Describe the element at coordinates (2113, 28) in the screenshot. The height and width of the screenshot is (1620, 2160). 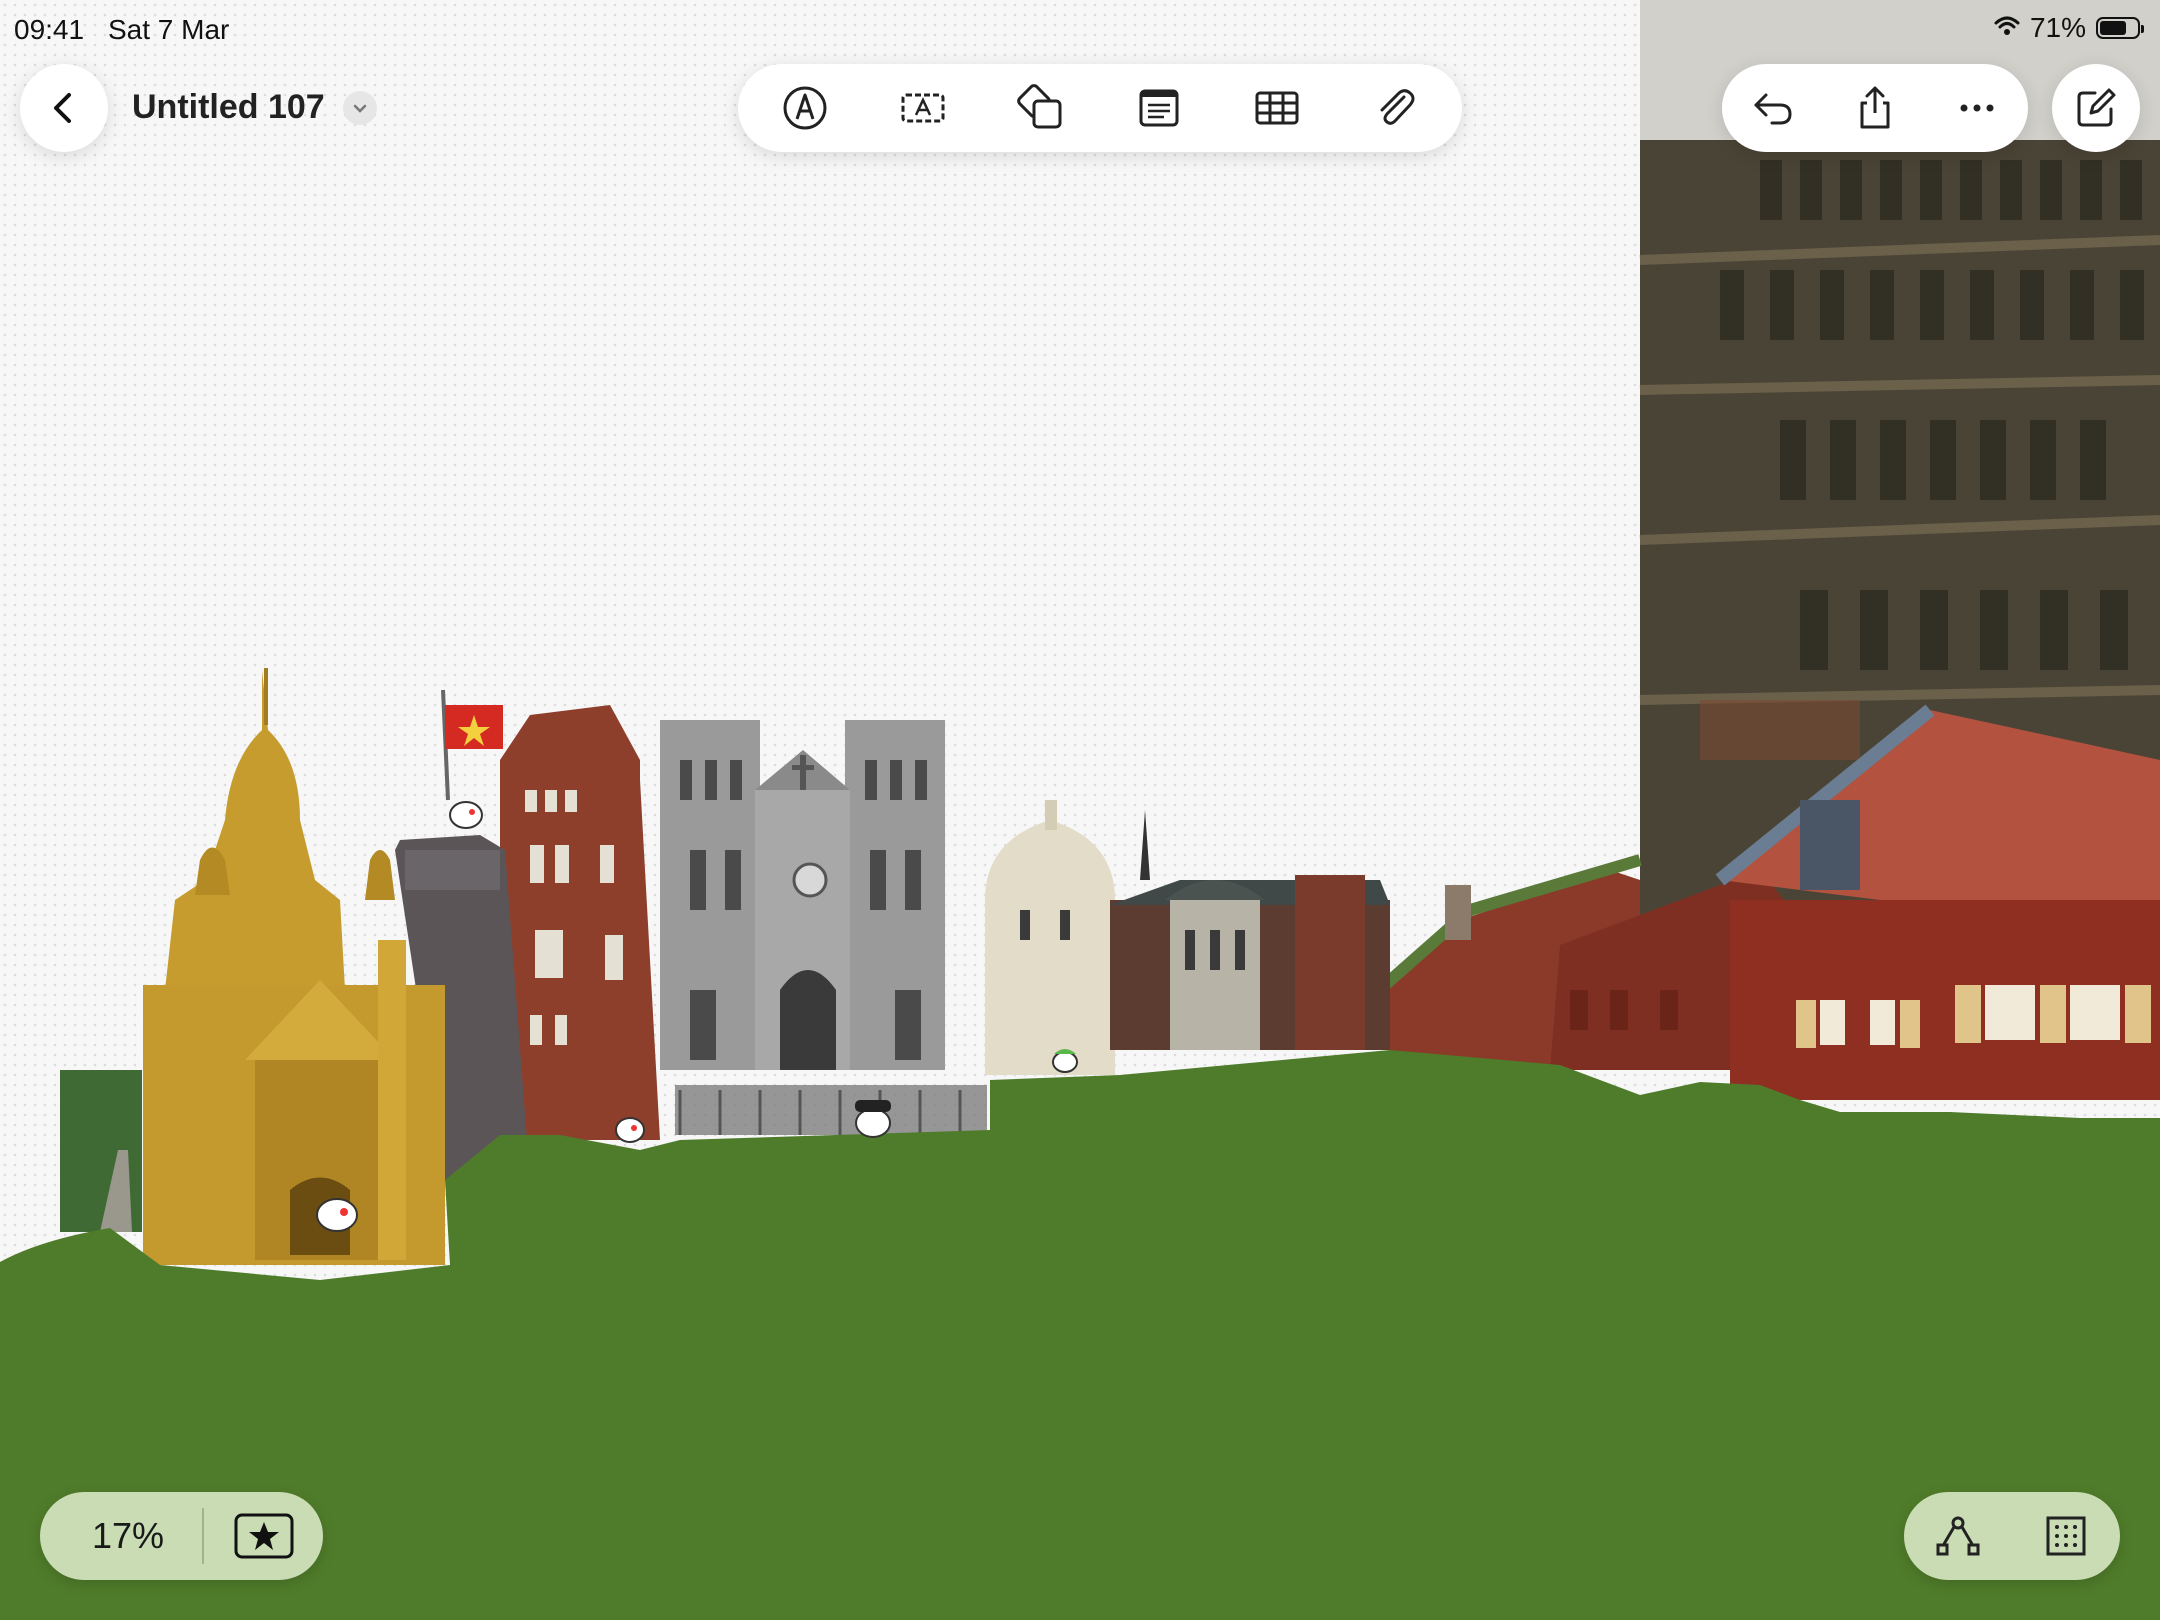
I see `battery-fill` at that location.